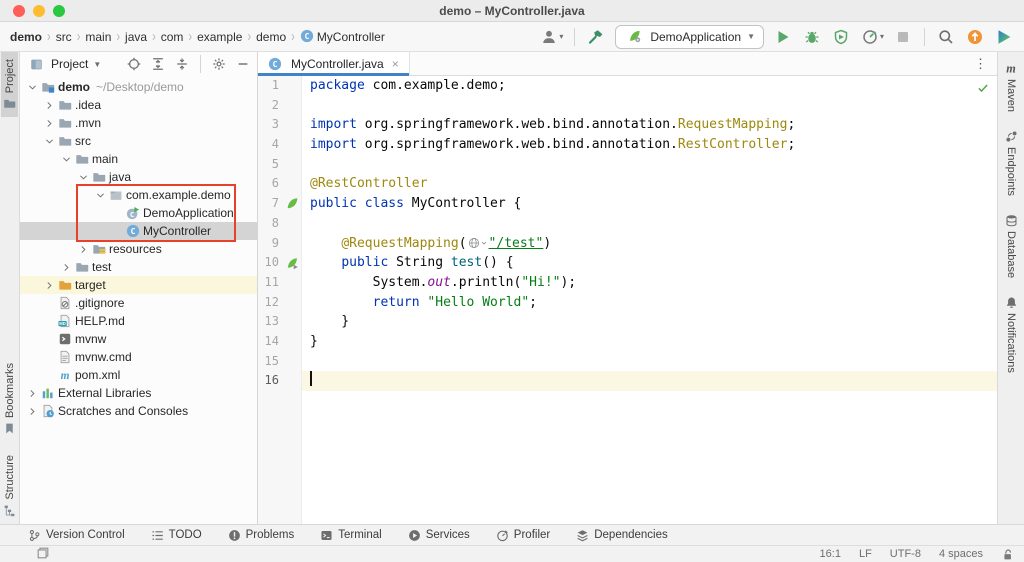 The image size is (1024, 562). Describe the element at coordinates (1011, 86) in the screenshot. I see `tool-stripe-maven: m Maven` at that location.